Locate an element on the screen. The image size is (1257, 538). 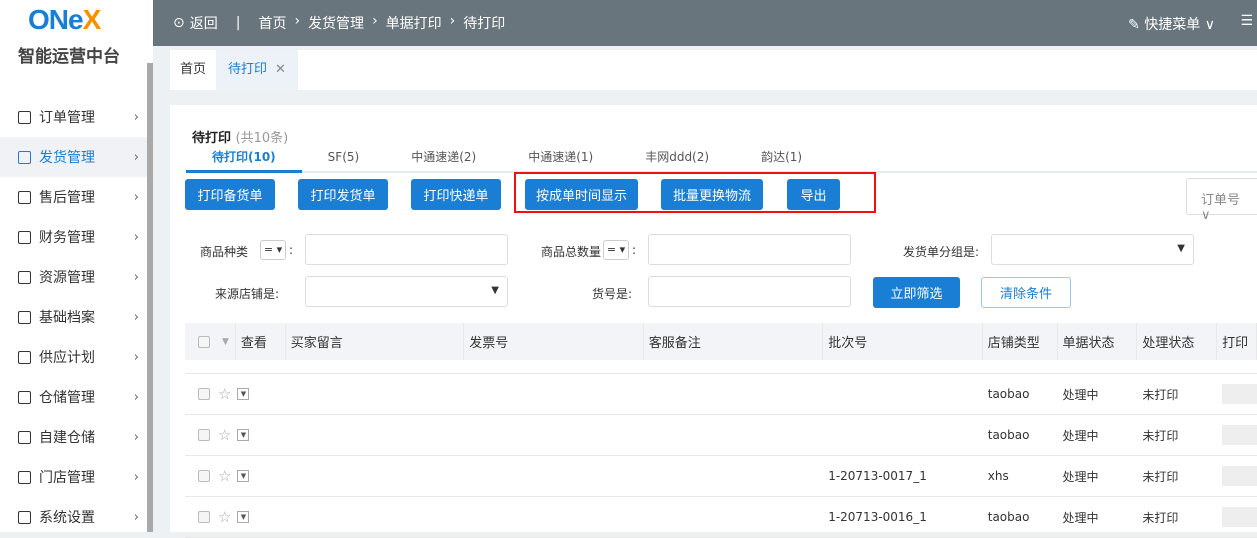
menu-icon: ☰ is located at coordinates (1246, 21).